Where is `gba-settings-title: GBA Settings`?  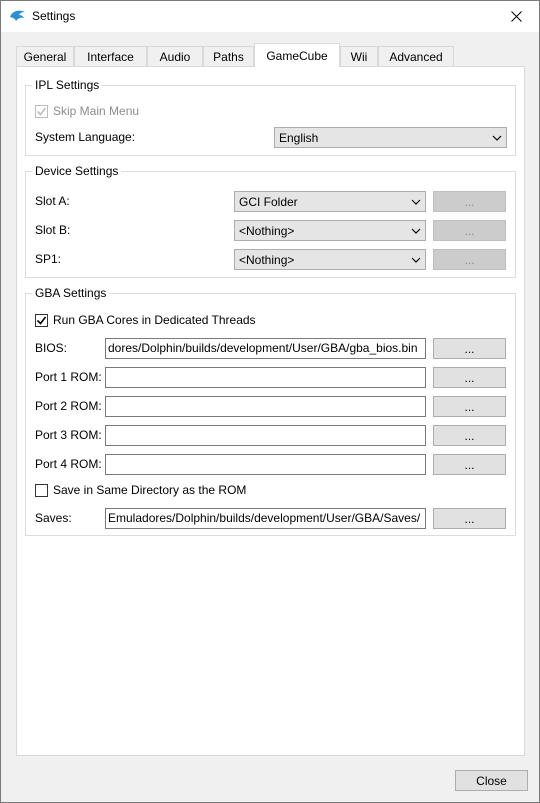
gba-settings-title: GBA Settings is located at coordinates (71, 293).